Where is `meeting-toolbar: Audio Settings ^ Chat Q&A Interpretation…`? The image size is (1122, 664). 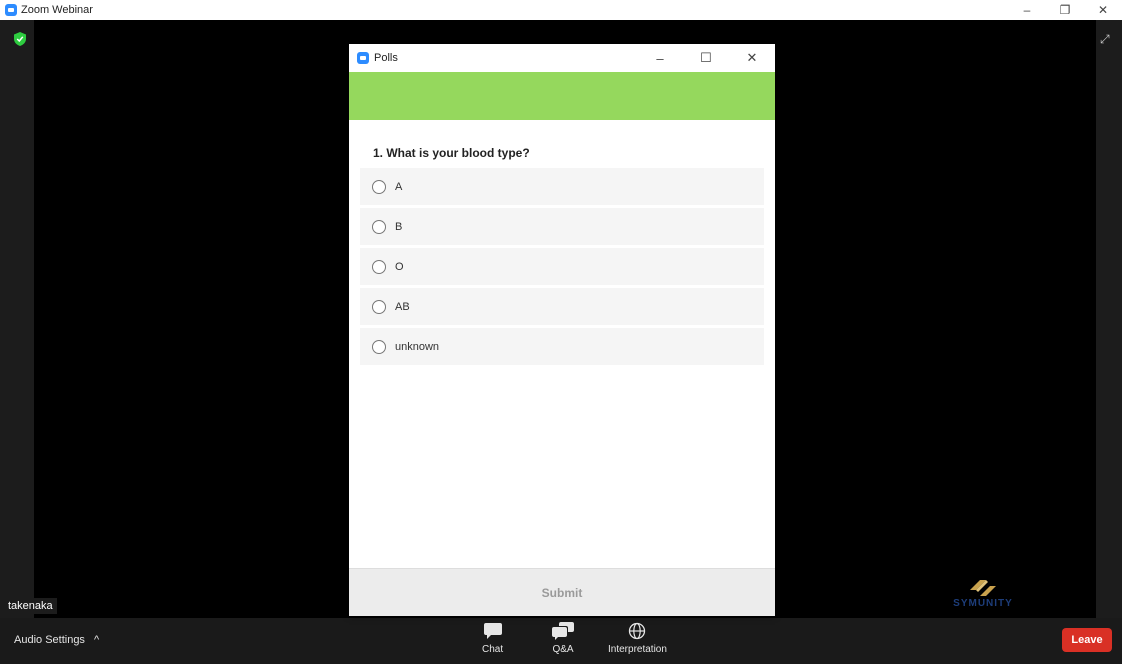 meeting-toolbar: Audio Settings ^ Chat Q&A Interpretation… is located at coordinates (561, 641).